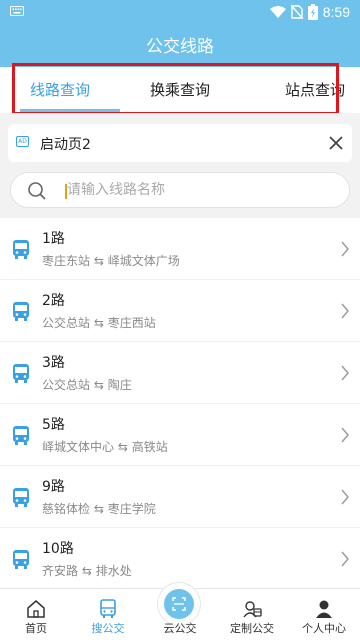 This screenshot has width=360, height=640. I want to click on highlight-box, so click(175, 89).